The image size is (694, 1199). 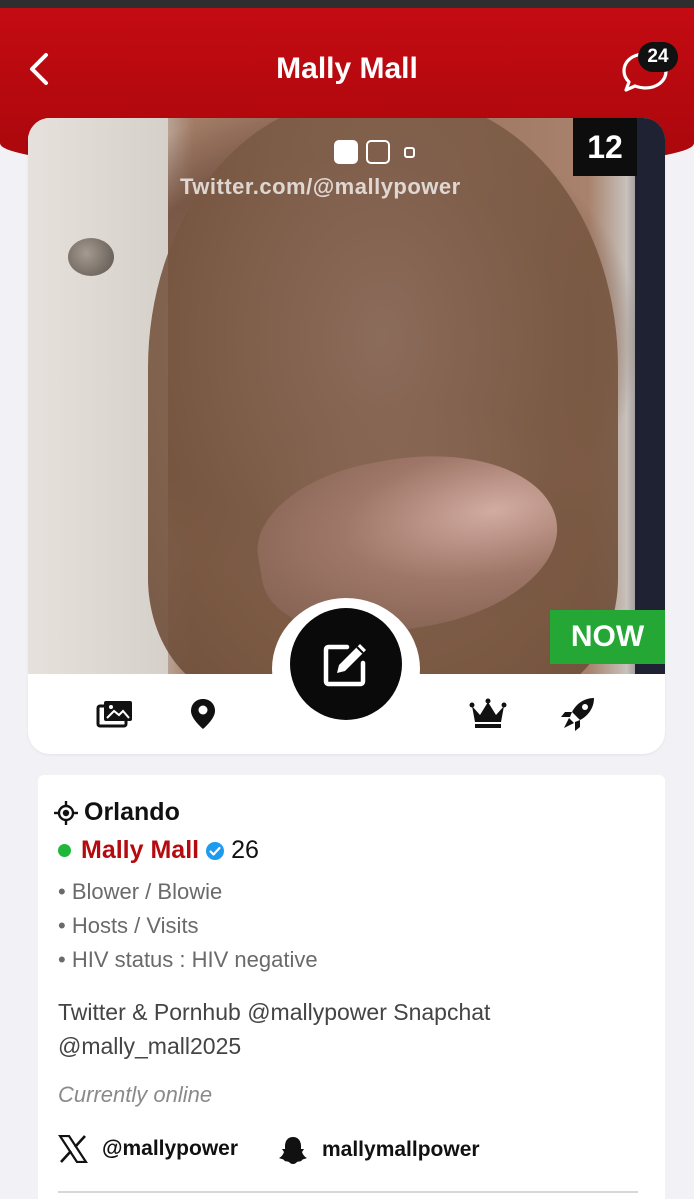 What do you see at coordinates (293, 1150) in the screenshot?
I see `snapchat-ghost-icon` at bounding box center [293, 1150].